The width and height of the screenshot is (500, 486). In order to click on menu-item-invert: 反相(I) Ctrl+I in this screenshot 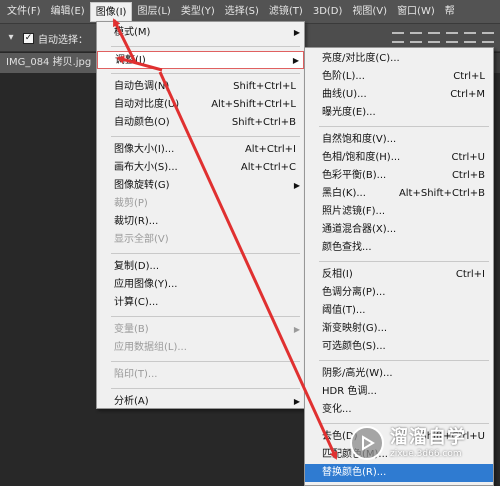, I will do `click(399, 275)`.